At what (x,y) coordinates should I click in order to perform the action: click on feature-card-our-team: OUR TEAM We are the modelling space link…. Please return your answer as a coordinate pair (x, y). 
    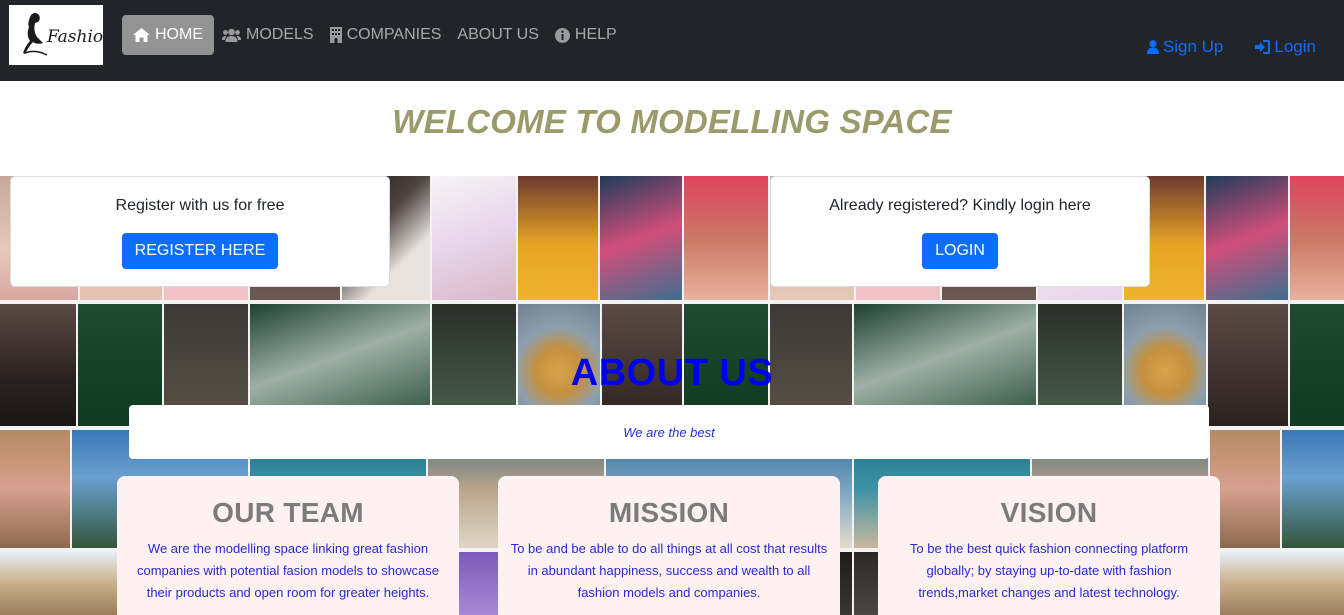
    Looking at the image, I should click on (288, 545).